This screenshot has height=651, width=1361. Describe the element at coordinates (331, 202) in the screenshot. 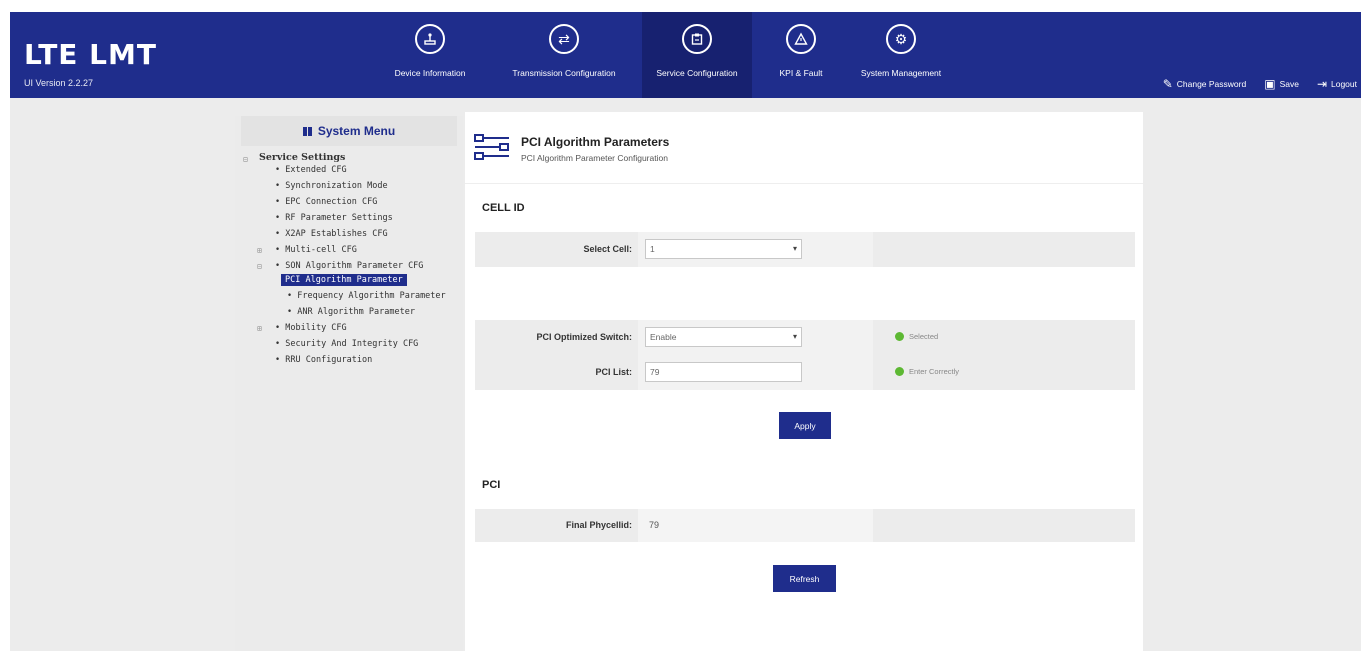

I see `sidebar-item-label: EPC Connection CFG` at that location.